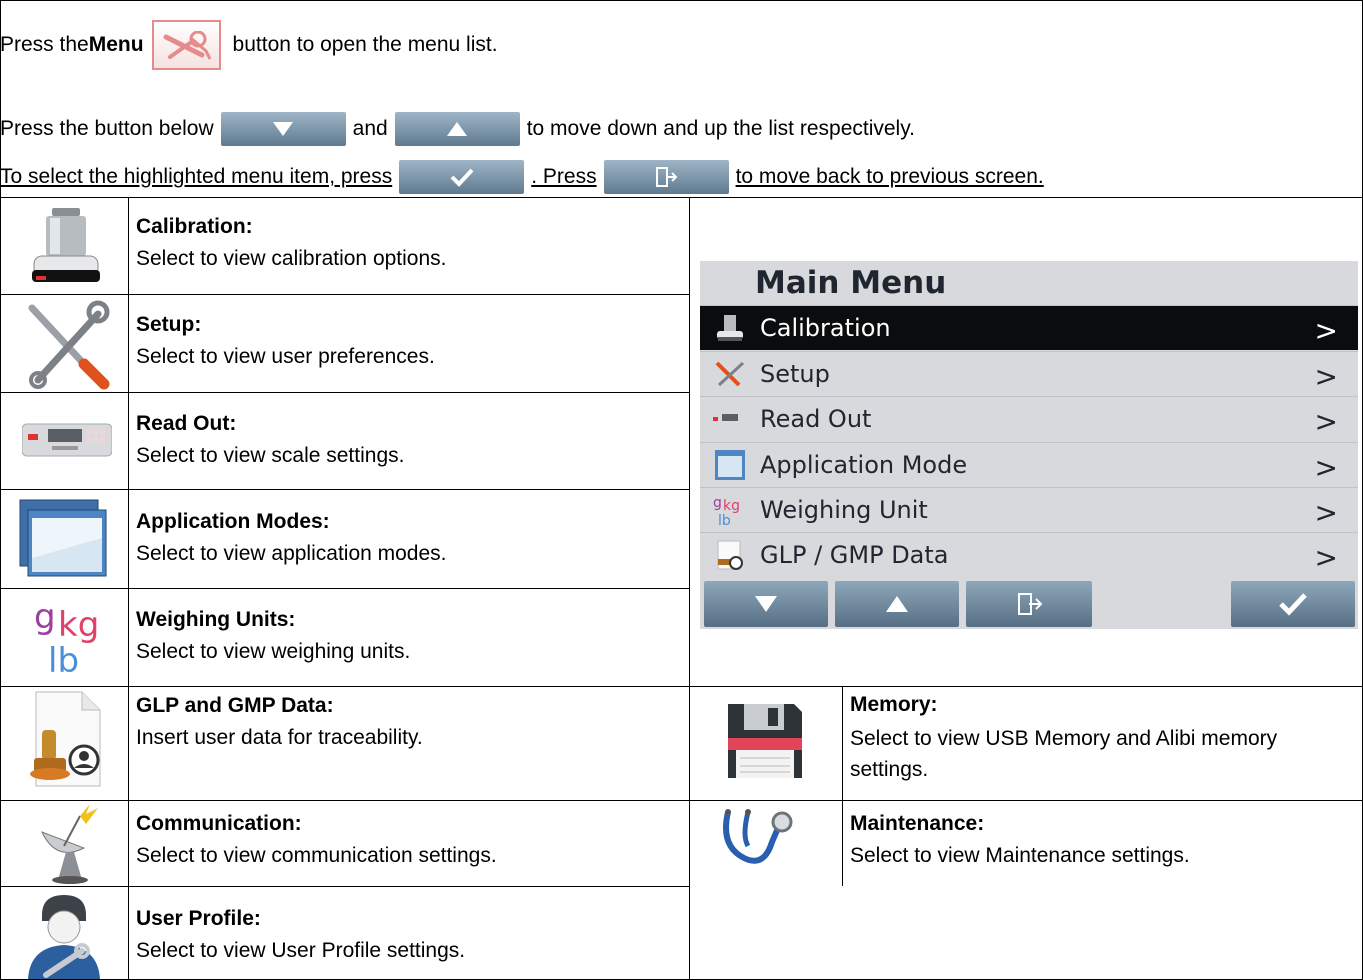 The width and height of the screenshot is (1363, 980). What do you see at coordinates (235, 705) in the screenshot?
I see `item-title: GLP and GMP Data:` at bounding box center [235, 705].